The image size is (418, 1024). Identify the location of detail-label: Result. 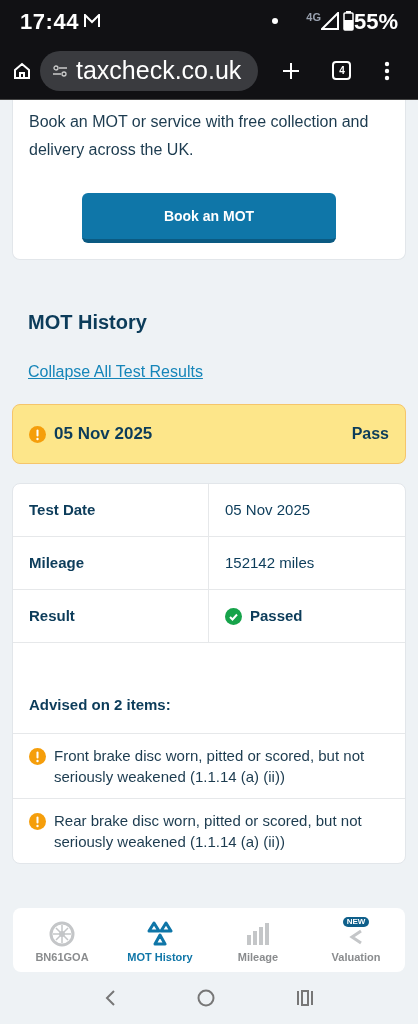
(111, 616).